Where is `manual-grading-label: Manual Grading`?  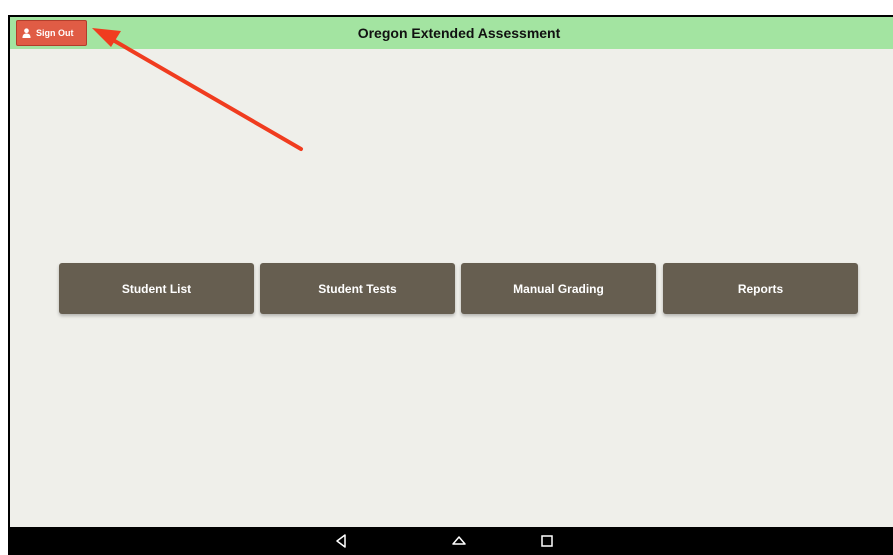
manual-grading-label: Manual Grading is located at coordinates (558, 288).